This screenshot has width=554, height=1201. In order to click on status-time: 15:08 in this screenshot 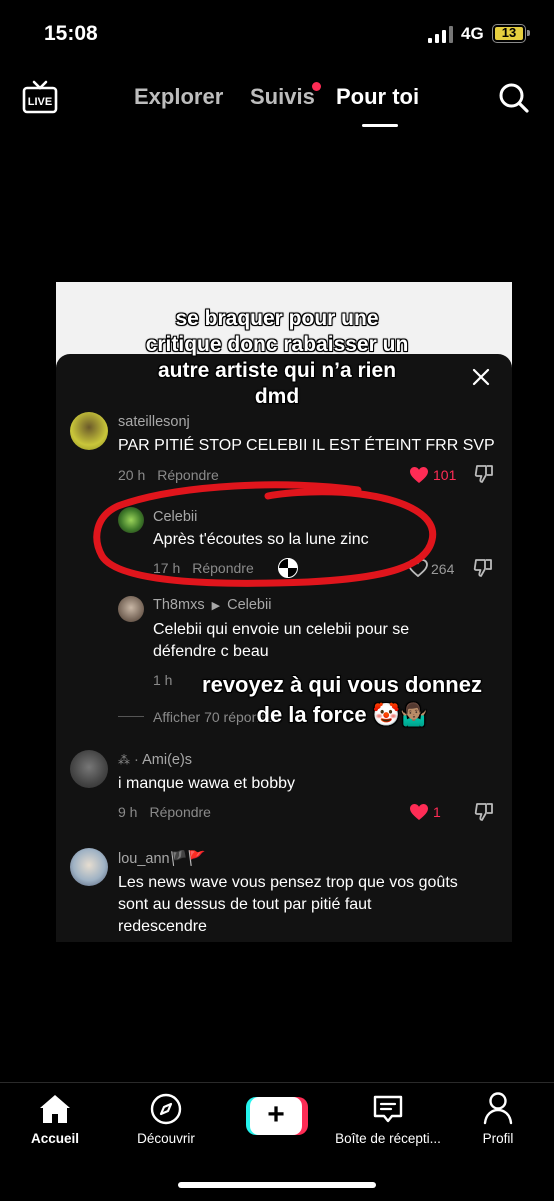, I will do `click(71, 33)`.